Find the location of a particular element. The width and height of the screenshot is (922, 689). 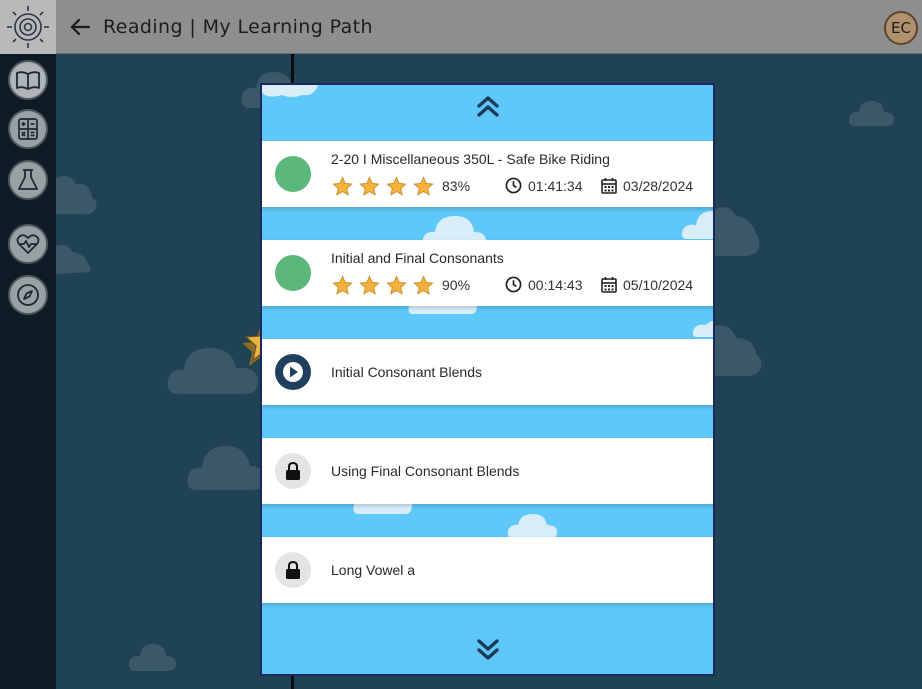

double-chevron-down-icon is located at coordinates (487, 649).